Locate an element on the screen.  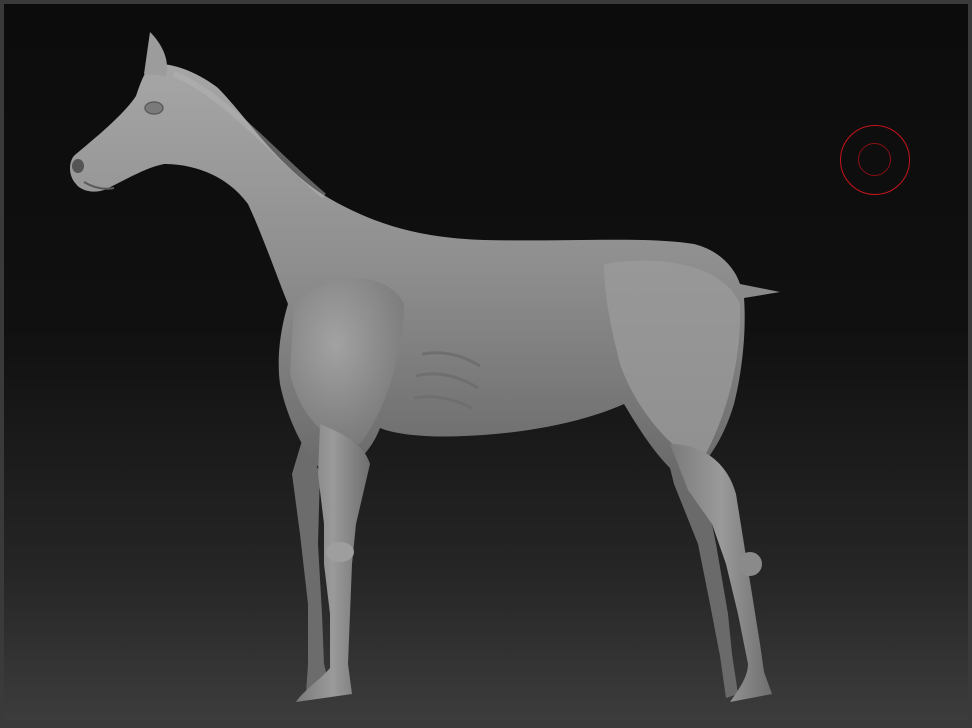
brush-cursor-inner-ring is located at coordinates (874, 159).